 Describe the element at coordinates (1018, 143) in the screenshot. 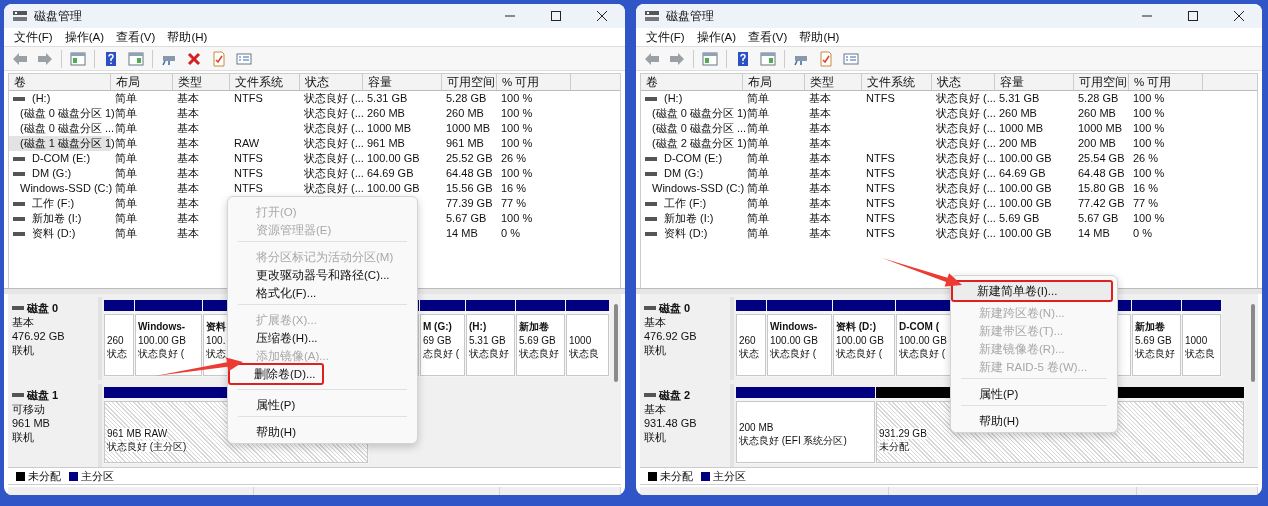

I see `table-cell-text: 200 MB` at that location.